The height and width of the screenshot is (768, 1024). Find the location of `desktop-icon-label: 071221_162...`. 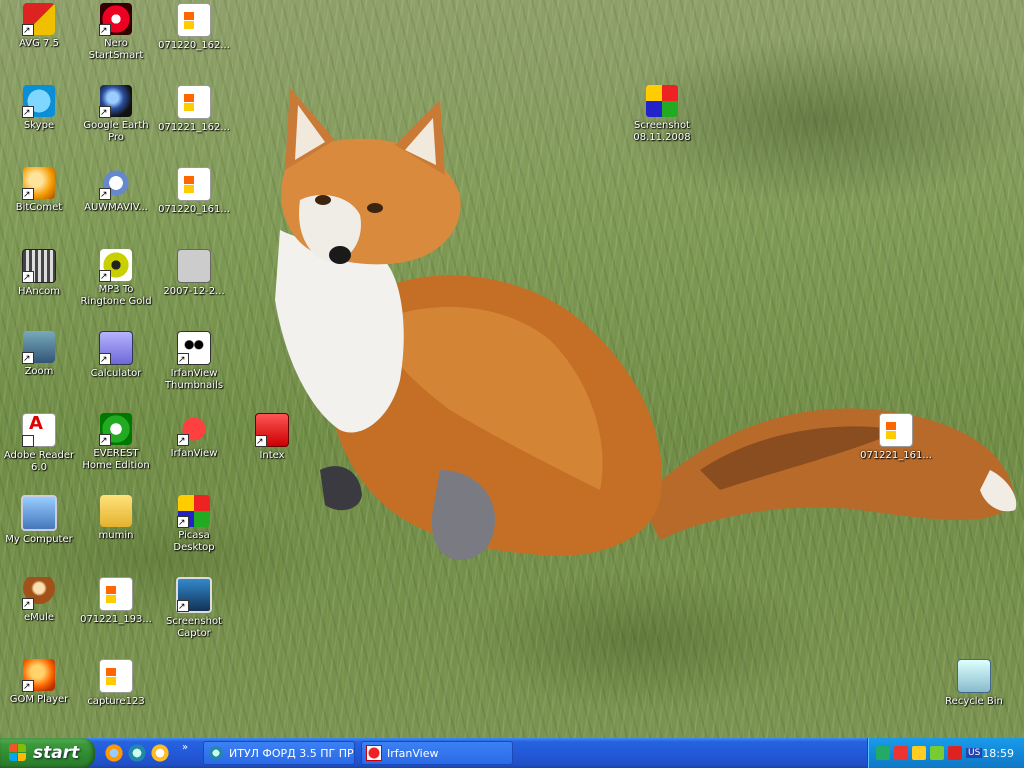

desktop-icon-label: 071221_162... is located at coordinates (194, 127).